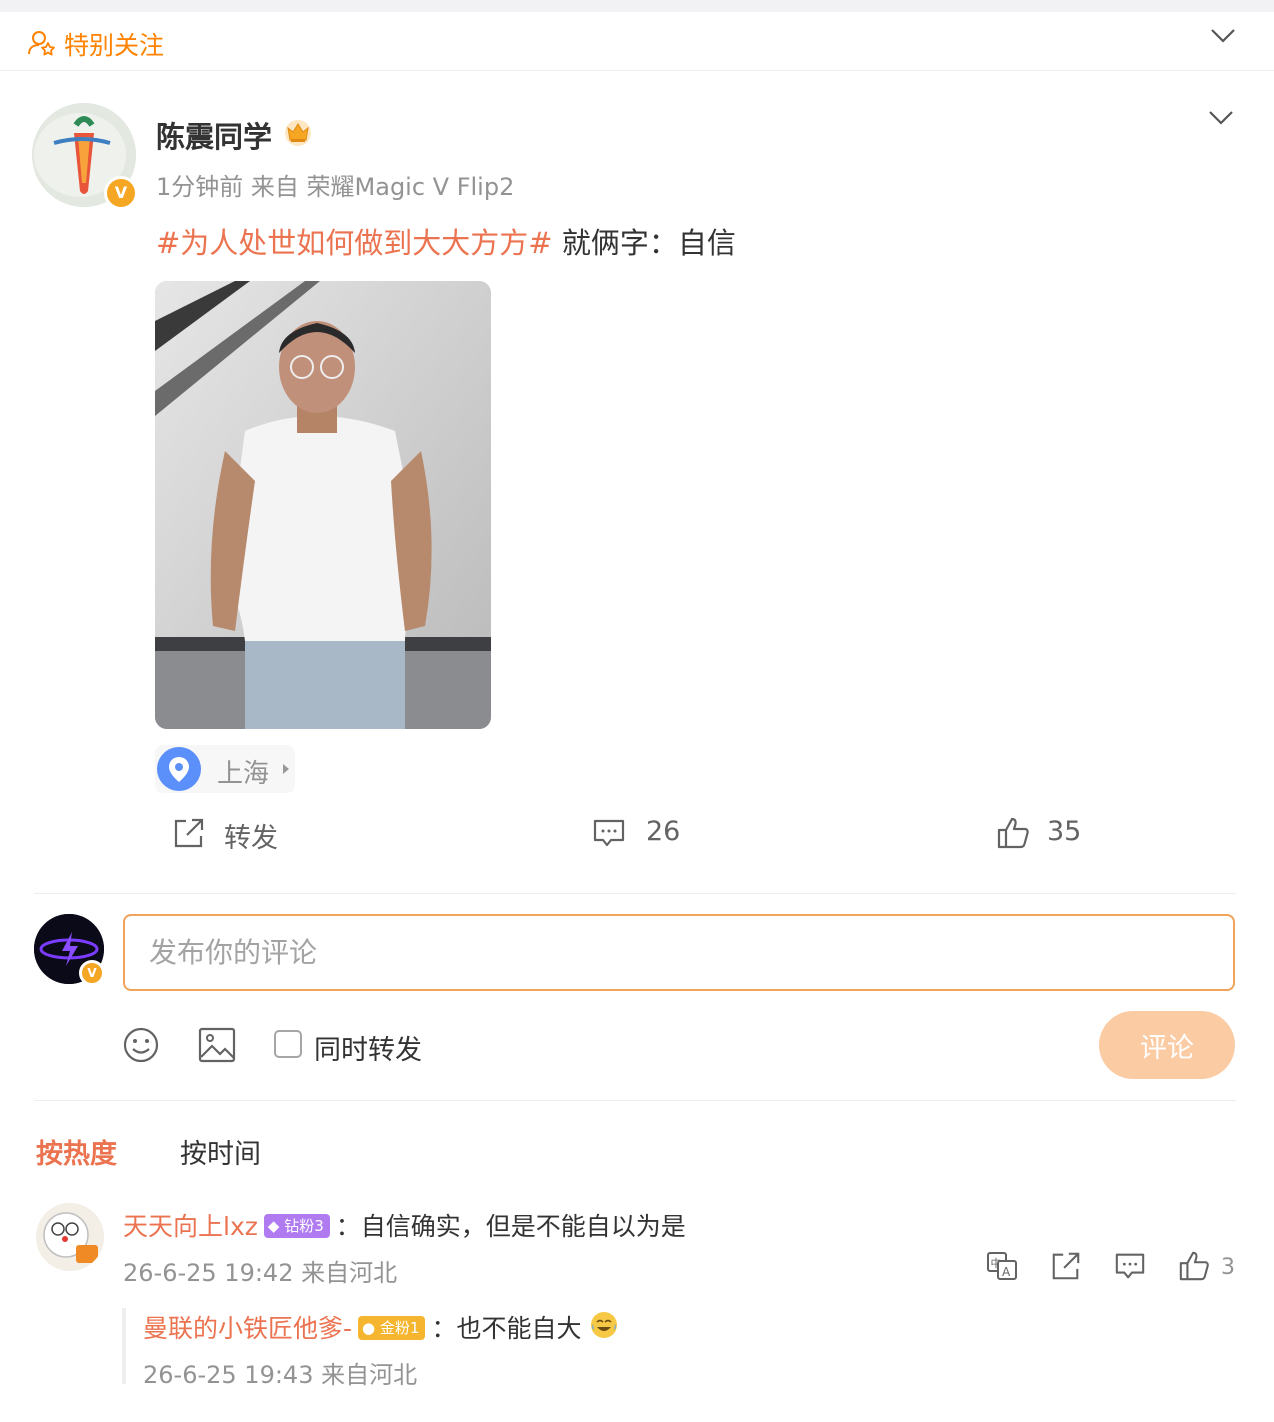  I want to click on like-count: 35, so click(1064, 831).